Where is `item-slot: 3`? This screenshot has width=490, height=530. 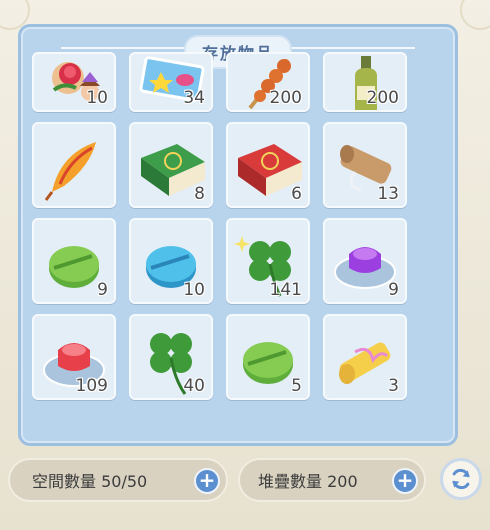 item-slot: 3 is located at coordinates (365, 357).